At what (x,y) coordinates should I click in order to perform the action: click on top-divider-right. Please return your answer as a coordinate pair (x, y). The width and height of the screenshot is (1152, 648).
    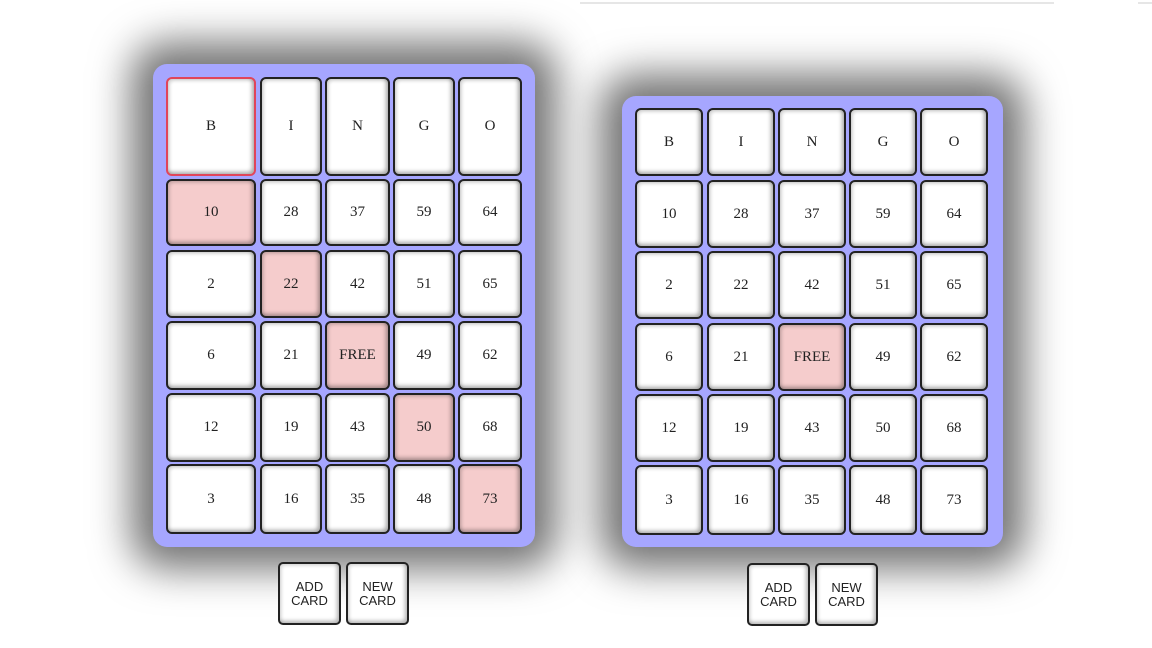
    Looking at the image, I should click on (1145, 3).